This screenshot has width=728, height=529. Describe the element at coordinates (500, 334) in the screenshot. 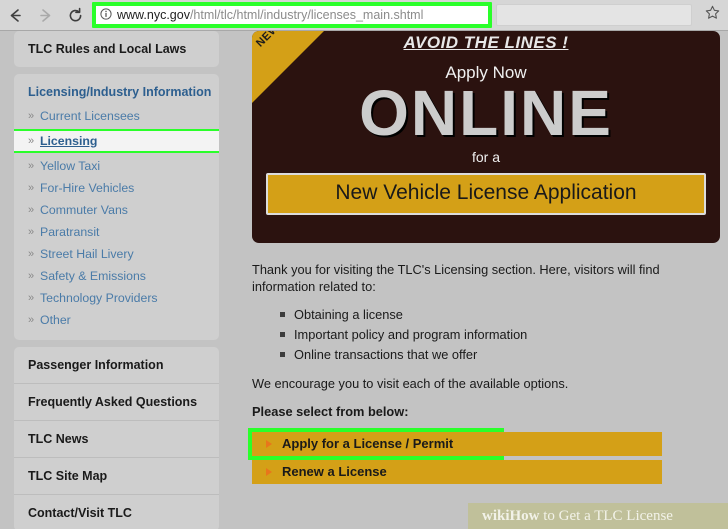

I see `list-item: Important policy and program information` at that location.